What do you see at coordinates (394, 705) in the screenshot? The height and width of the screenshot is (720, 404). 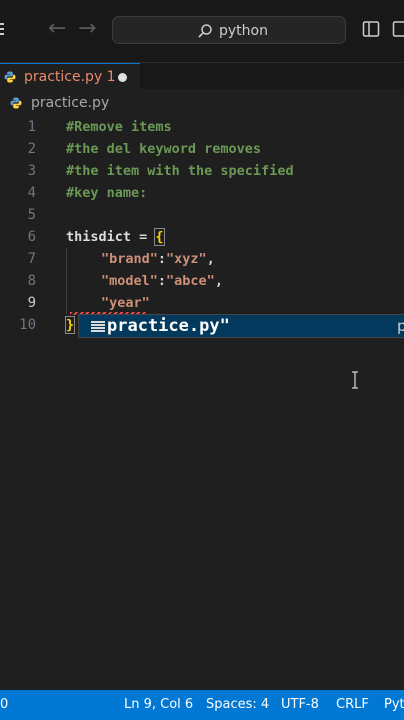 I see `status-language: Pyt` at bounding box center [394, 705].